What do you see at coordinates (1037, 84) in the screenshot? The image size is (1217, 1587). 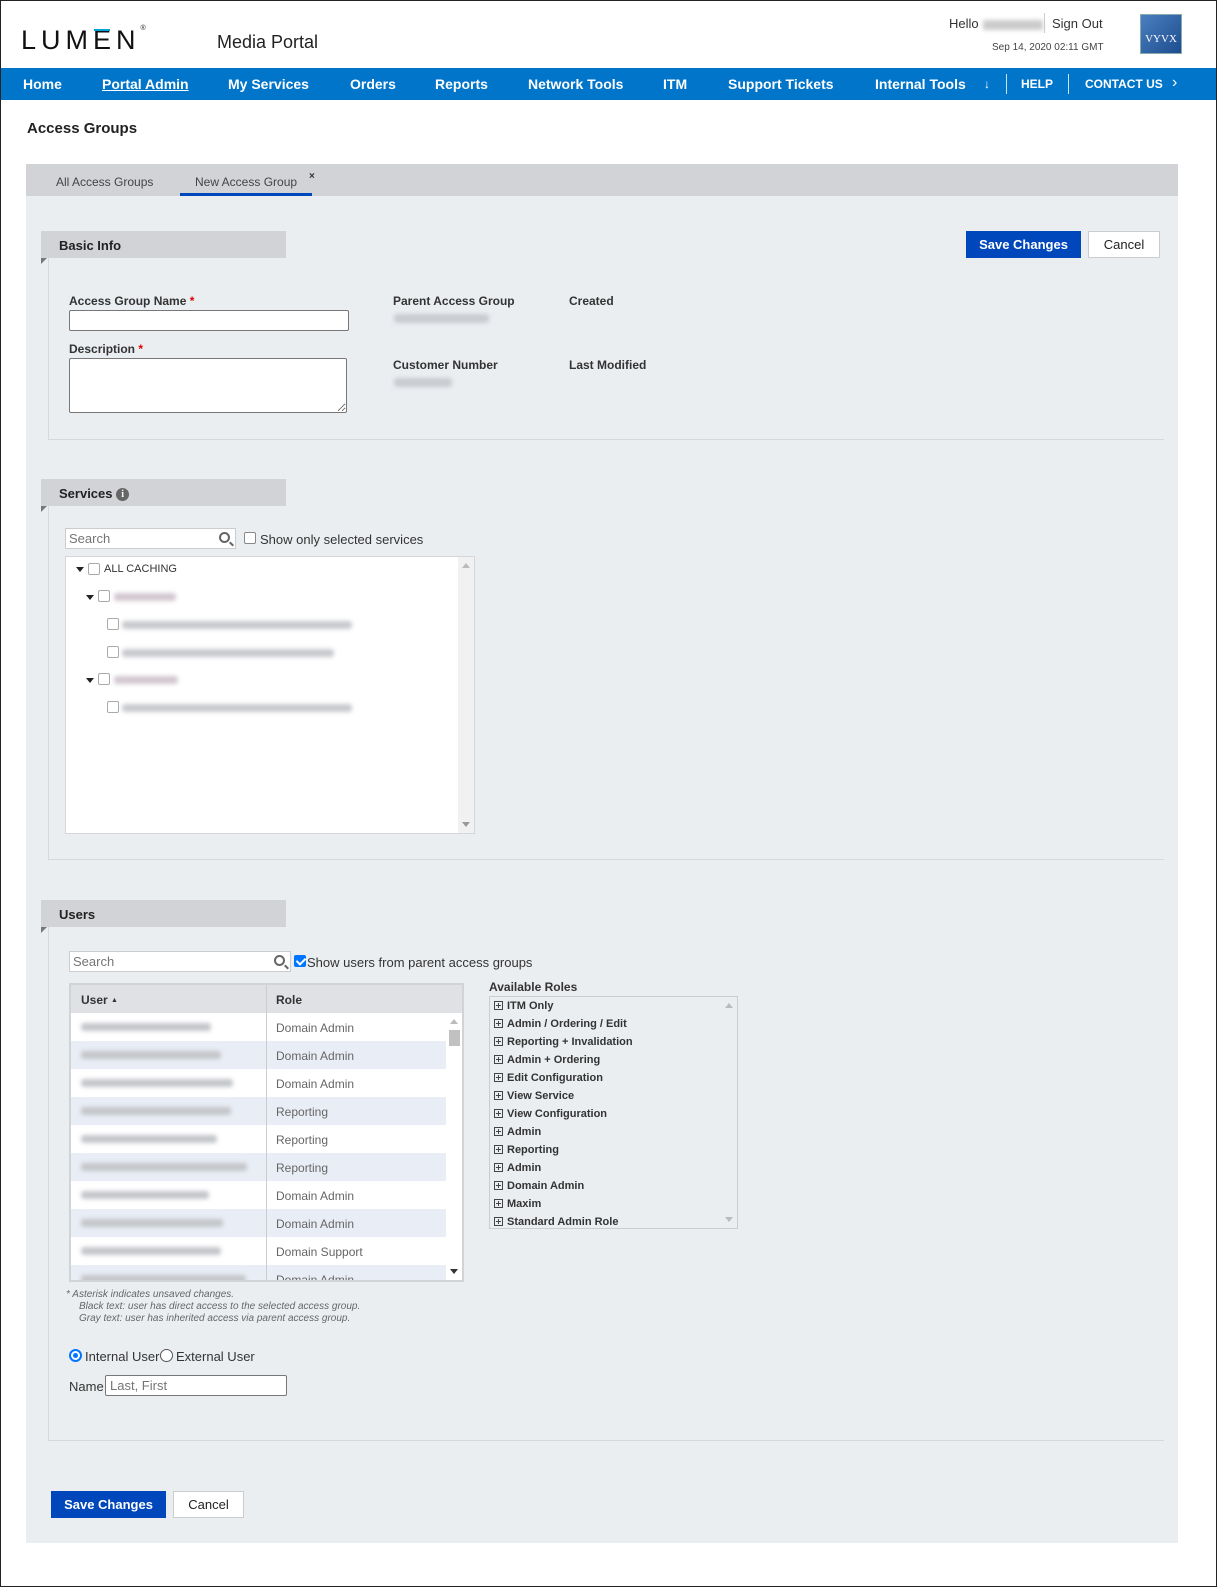 I see `nav-help: HELP` at bounding box center [1037, 84].